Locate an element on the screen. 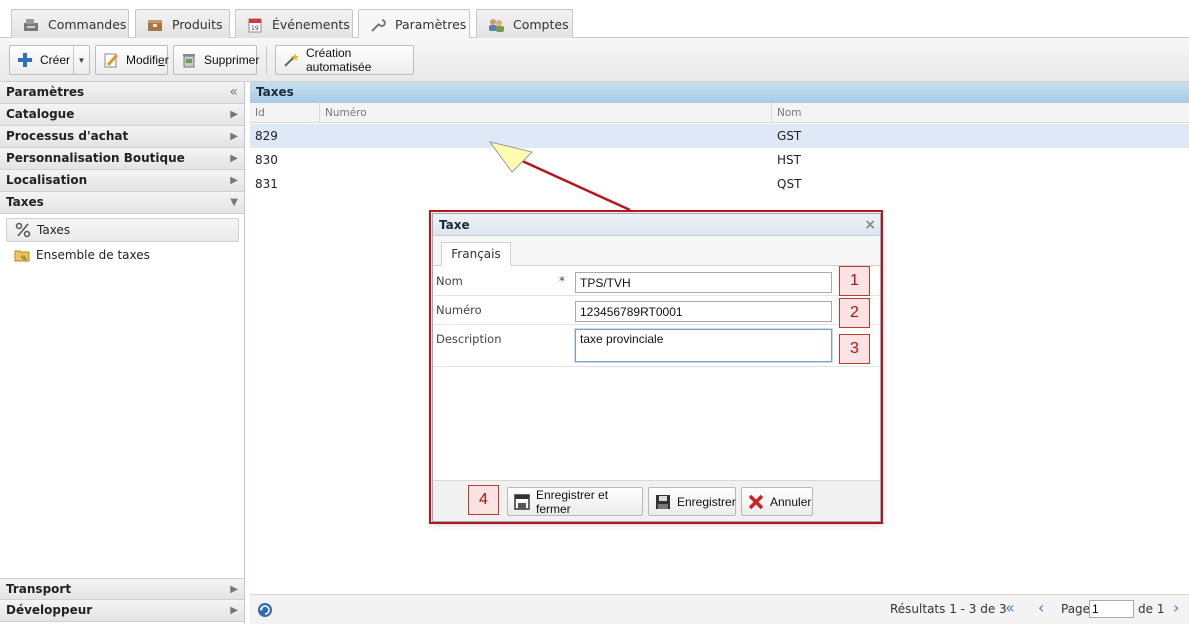 The height and width of the screenshot is (624, 1189). collapse-arrow-icon: ▼ is located at coordinates (234, 202).